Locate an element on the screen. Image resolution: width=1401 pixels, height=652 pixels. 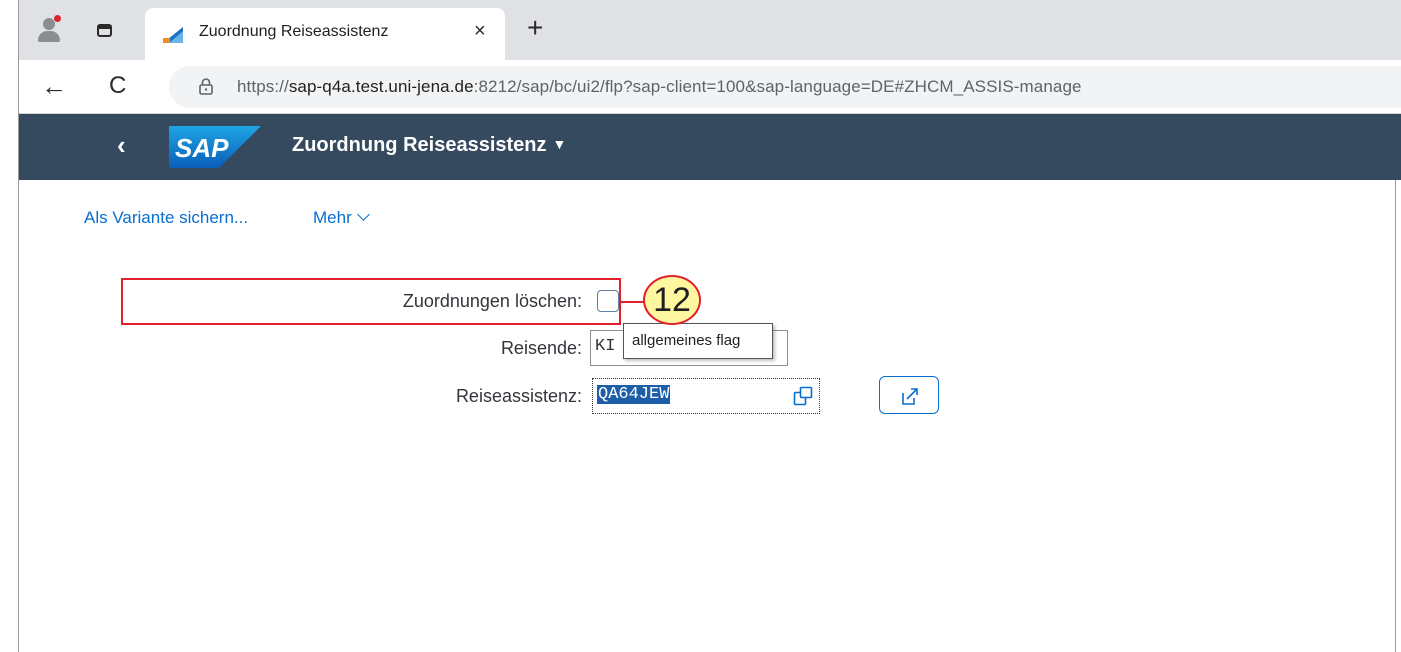
more-menu-button: Mehr is located at coordinates (341, 218).